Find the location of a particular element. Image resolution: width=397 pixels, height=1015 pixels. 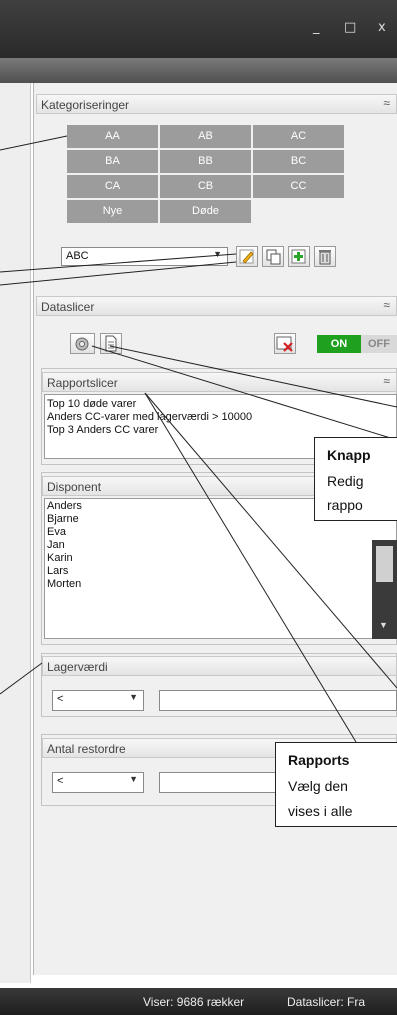

category-tile-ab: AB is located at coordinates (205, 136).